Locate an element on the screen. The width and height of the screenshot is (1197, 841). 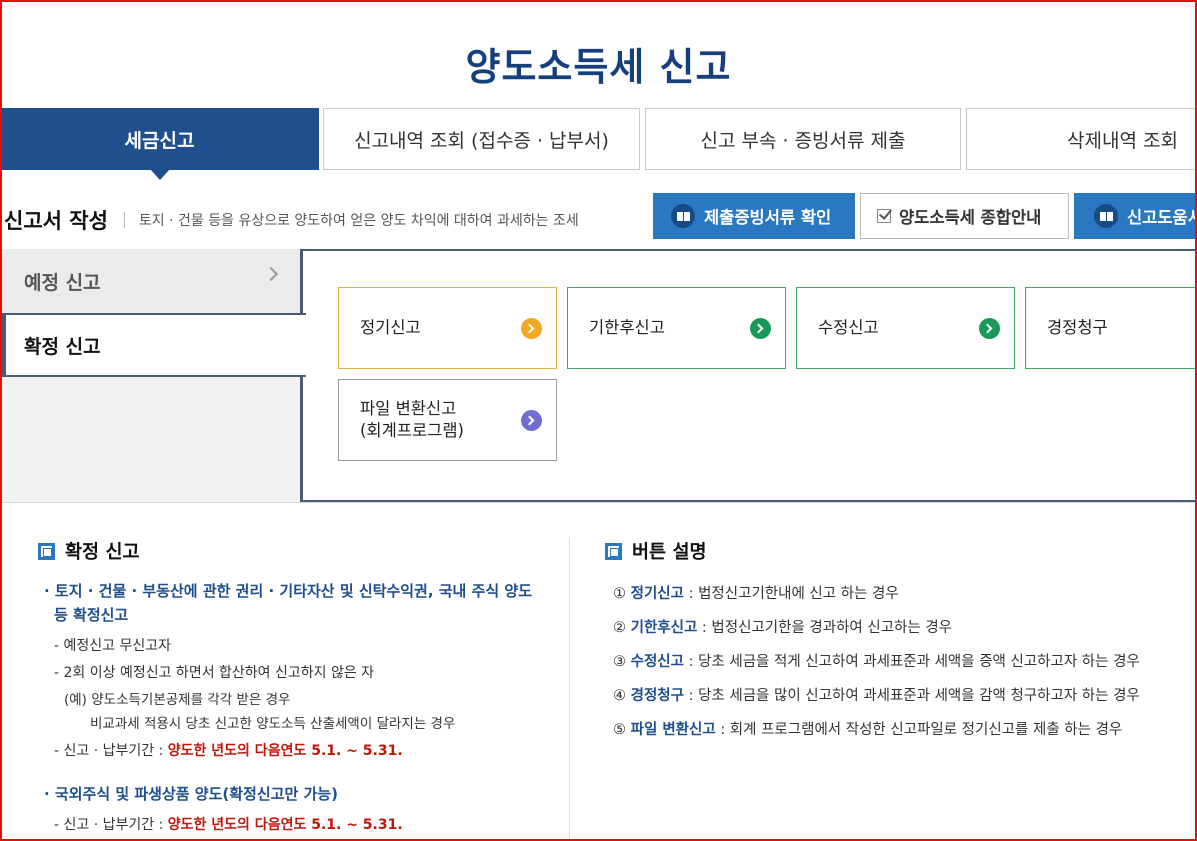
guide-label: 양도소득세 종합안내 is located at coordinates (970, 217).